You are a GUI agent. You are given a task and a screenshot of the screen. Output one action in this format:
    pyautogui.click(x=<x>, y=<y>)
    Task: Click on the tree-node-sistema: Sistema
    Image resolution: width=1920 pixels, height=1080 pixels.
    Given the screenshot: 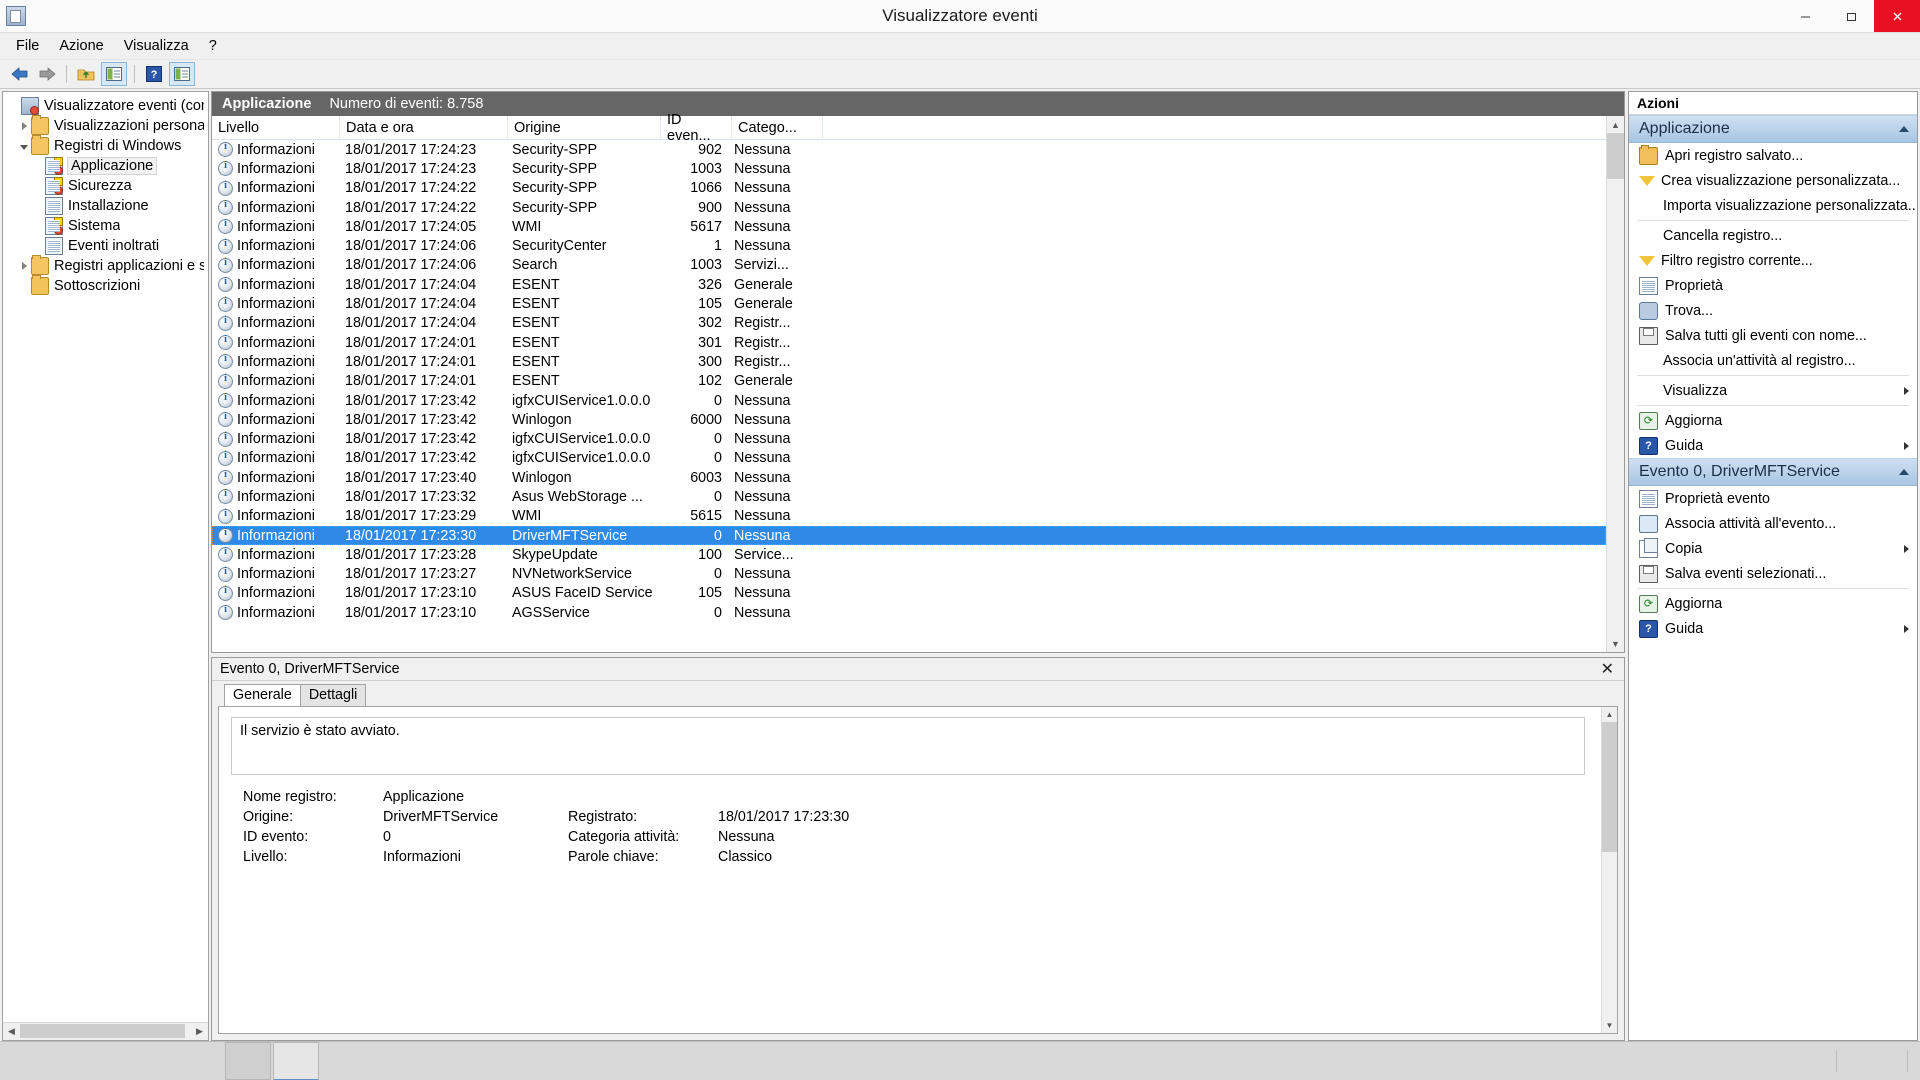 What is the action you would take?
    pyautogui.click(x=105, y=226)
    